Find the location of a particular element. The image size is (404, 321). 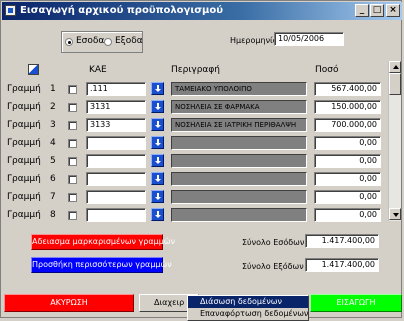

arrow-up-icon is located at coordinates (396, 67).